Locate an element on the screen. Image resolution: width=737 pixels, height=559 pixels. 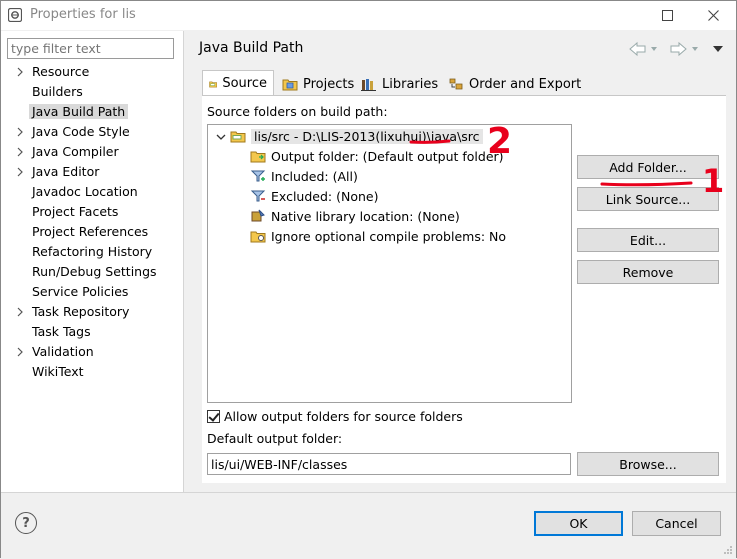
maximize-icon is located at coordinates (667, 15).